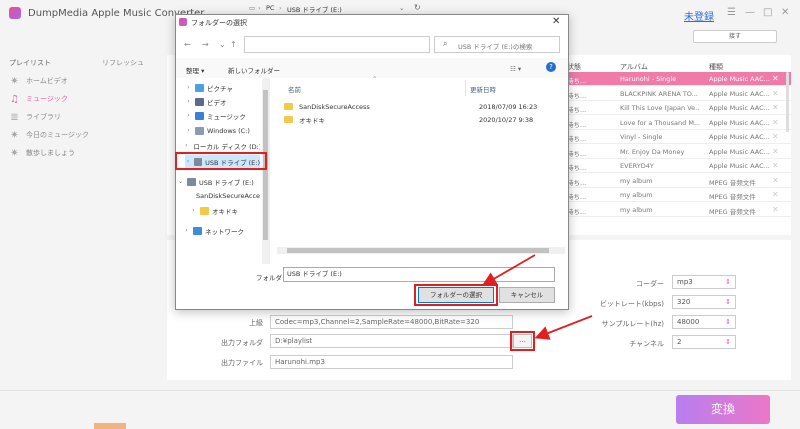  Describe the element at coordinates (495, 47) in the screenshot. I see `search-placeholder: USB ドライブ (E:)の検索` at that location.